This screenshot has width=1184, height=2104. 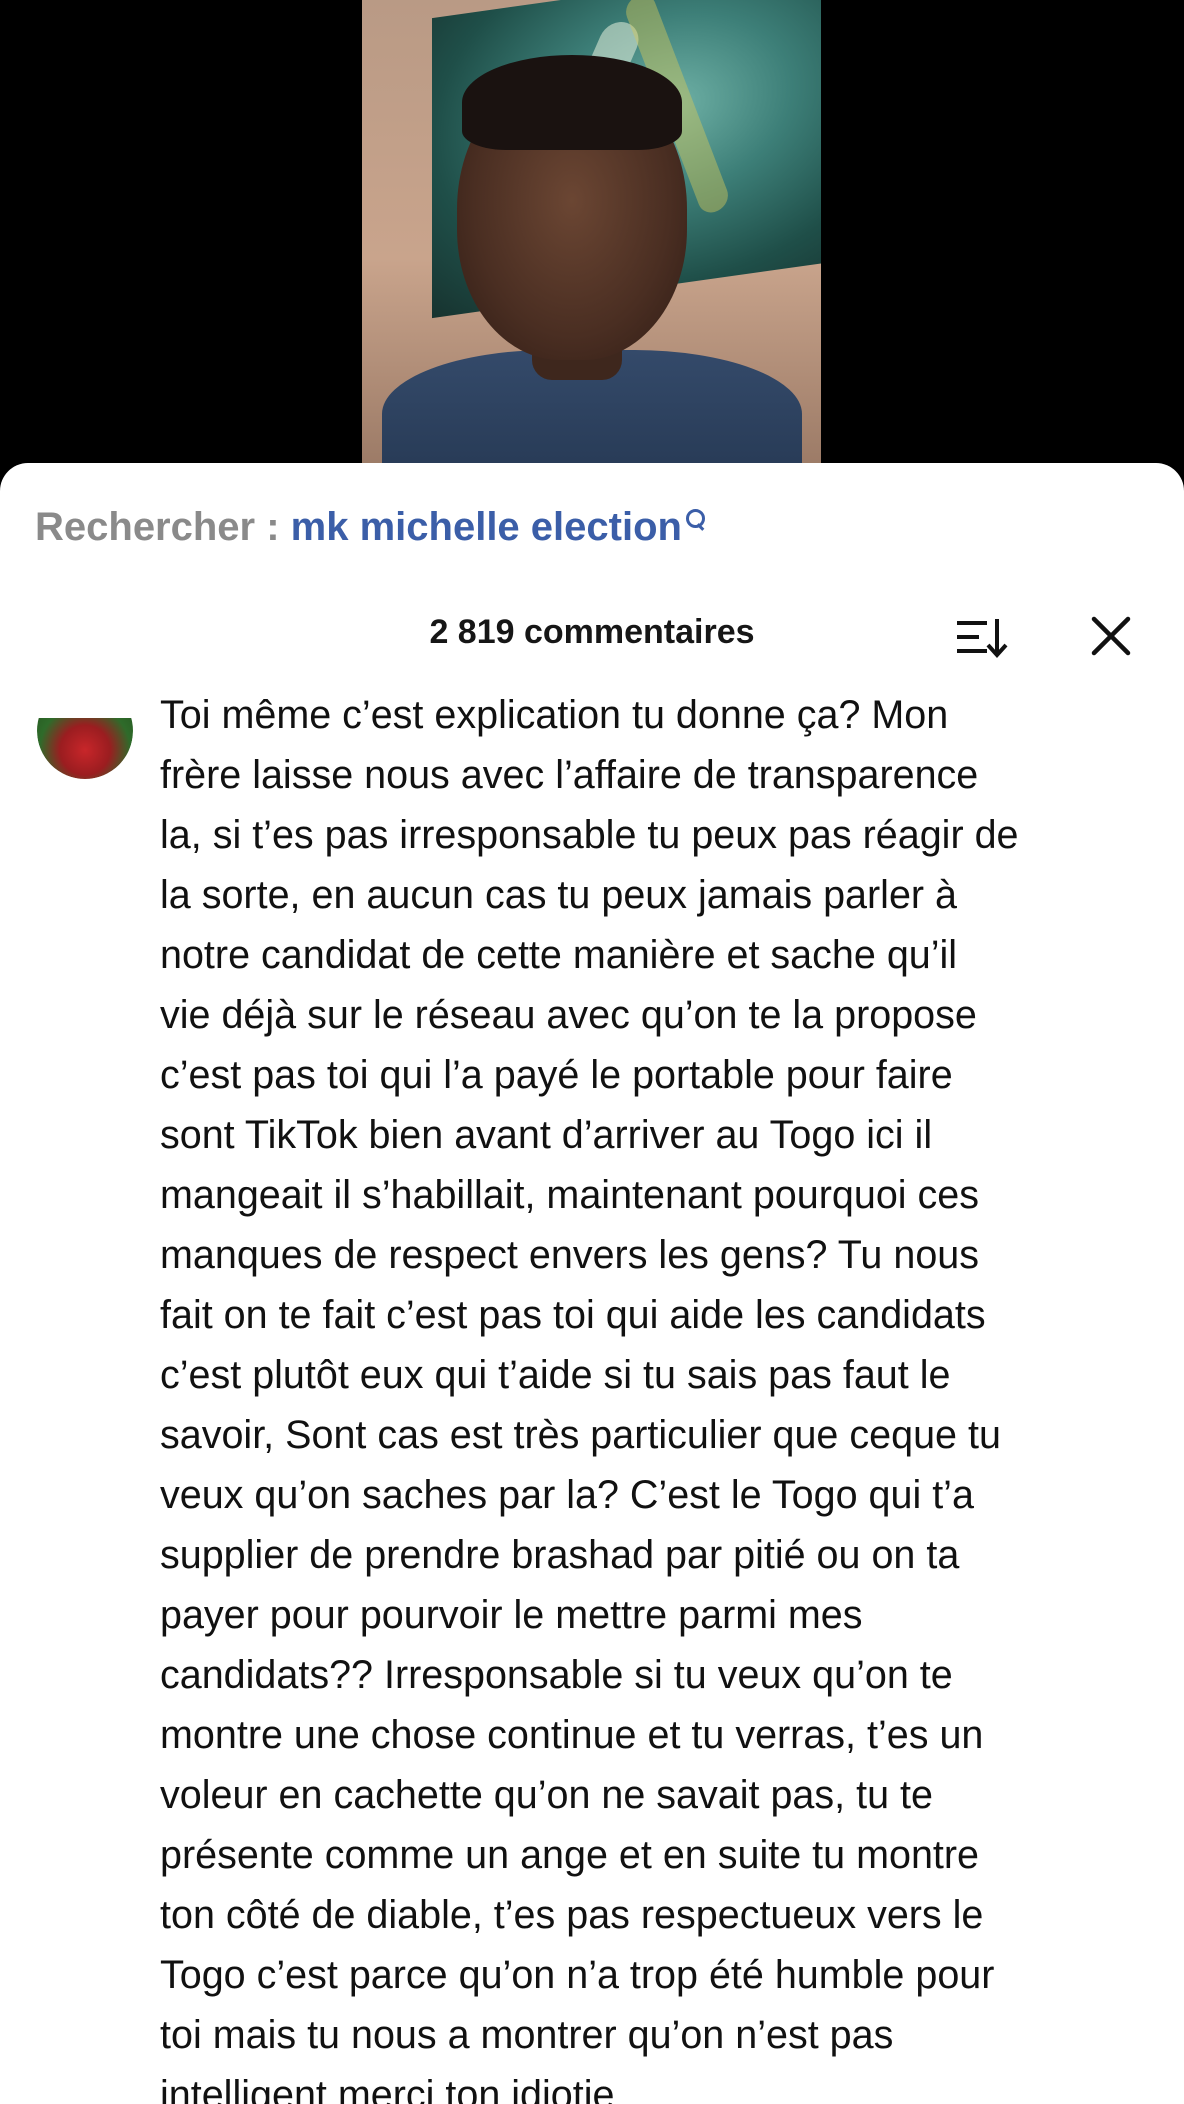 What do you see at coordinates (982, 638) in the screenshot?
I see `sort-icon` at bounding box center [982, 638].